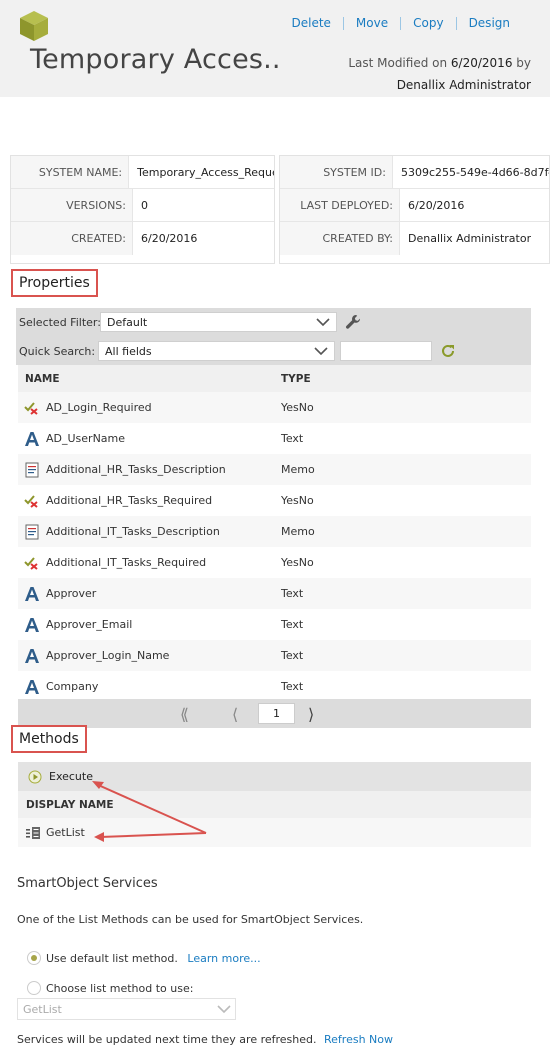  I want to click on page-title: Temporary Acces.., so click(155, 59).